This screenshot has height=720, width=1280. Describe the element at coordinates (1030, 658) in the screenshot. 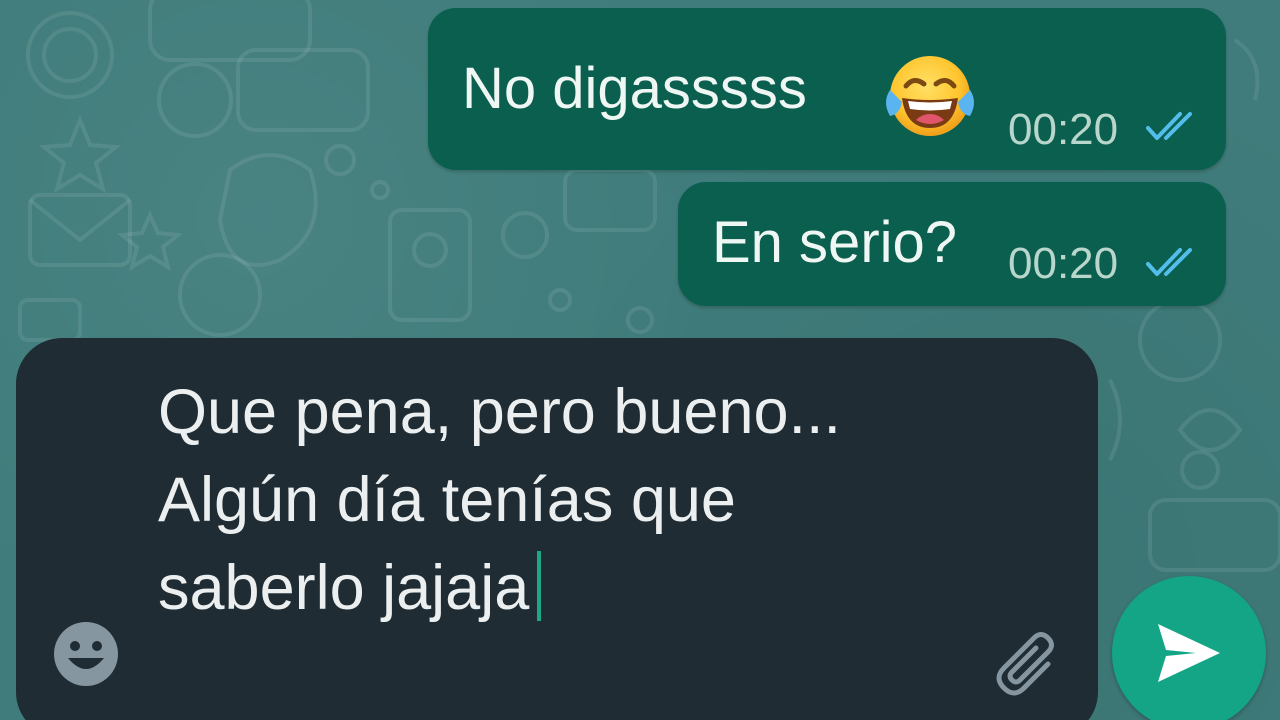

I see `paperclip-icon` at that location.